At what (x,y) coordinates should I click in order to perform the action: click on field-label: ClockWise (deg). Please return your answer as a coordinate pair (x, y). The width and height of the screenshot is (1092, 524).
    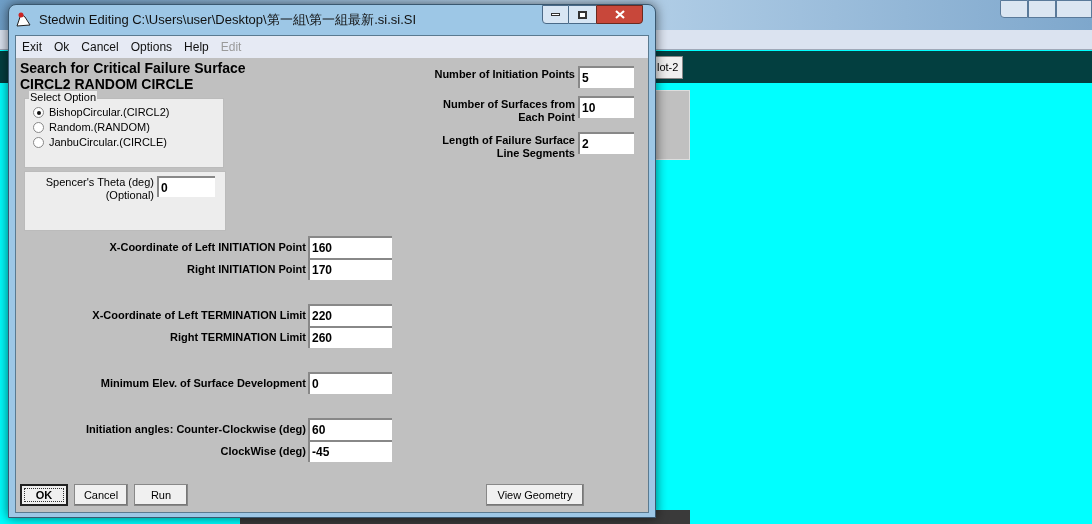
    Looking at the image, I should click on (263, 451).